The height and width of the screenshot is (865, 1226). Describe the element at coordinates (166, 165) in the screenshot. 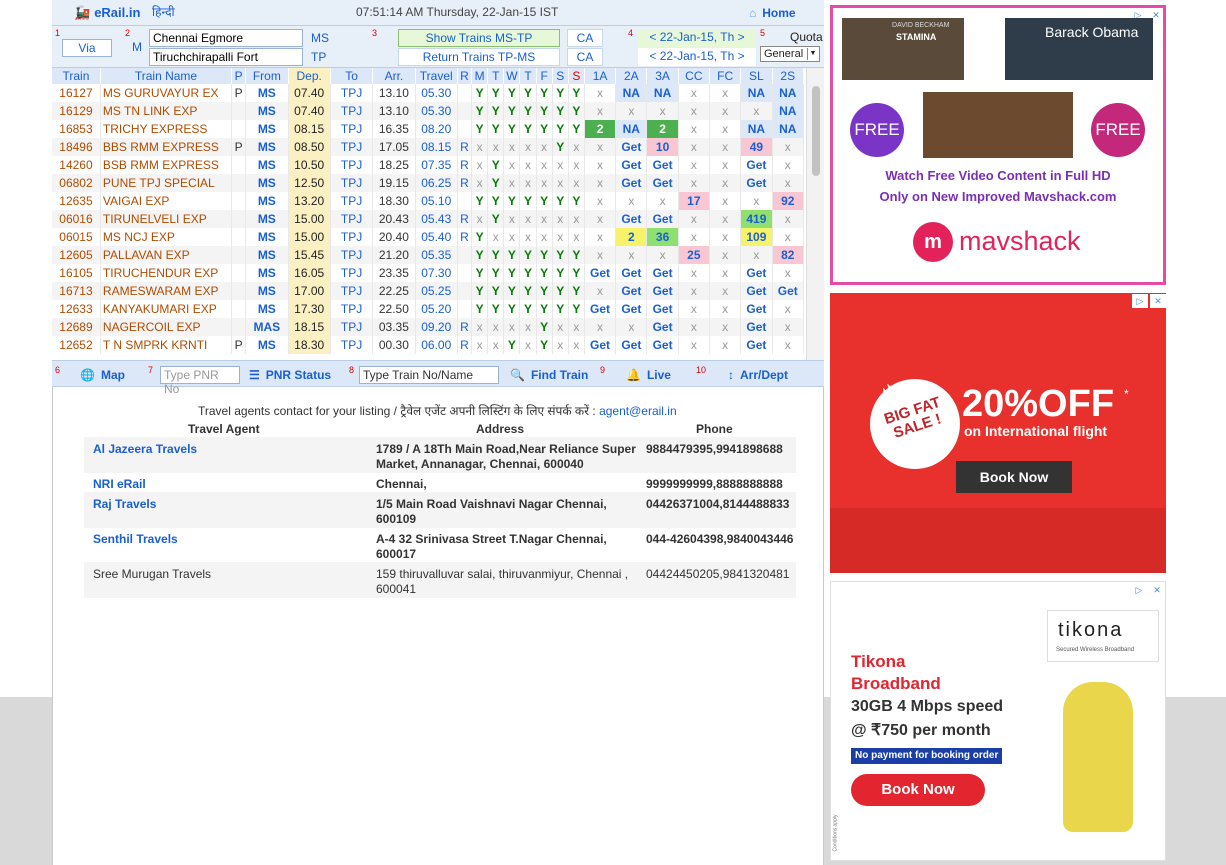

I see `train-name-link: BSB RMM EXPRESS` at that location.